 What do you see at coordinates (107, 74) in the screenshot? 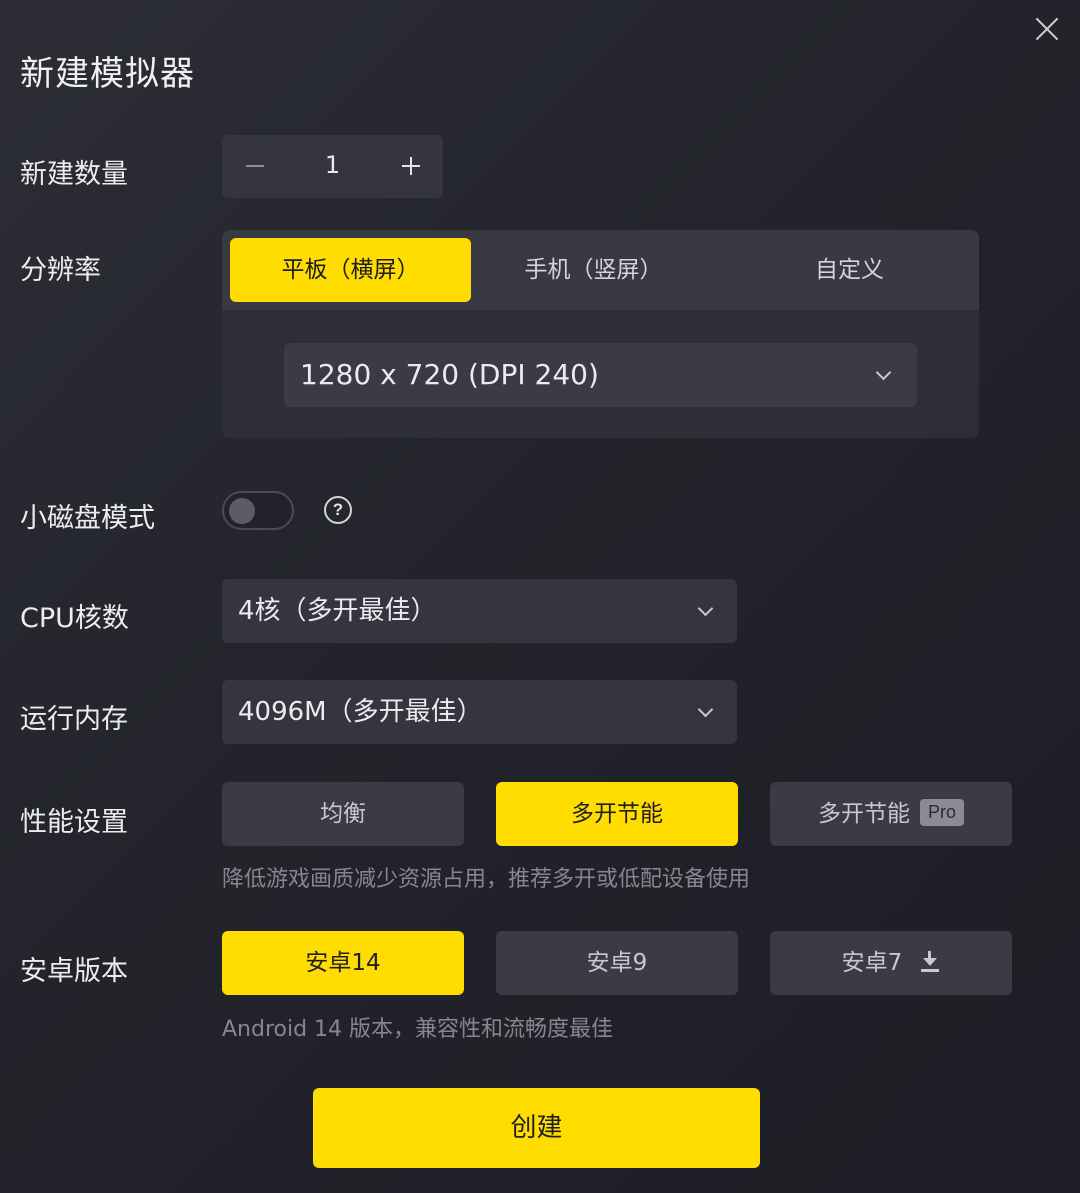
I see `dialog-title: 新建模拟器` at bounding box center [107, 74].